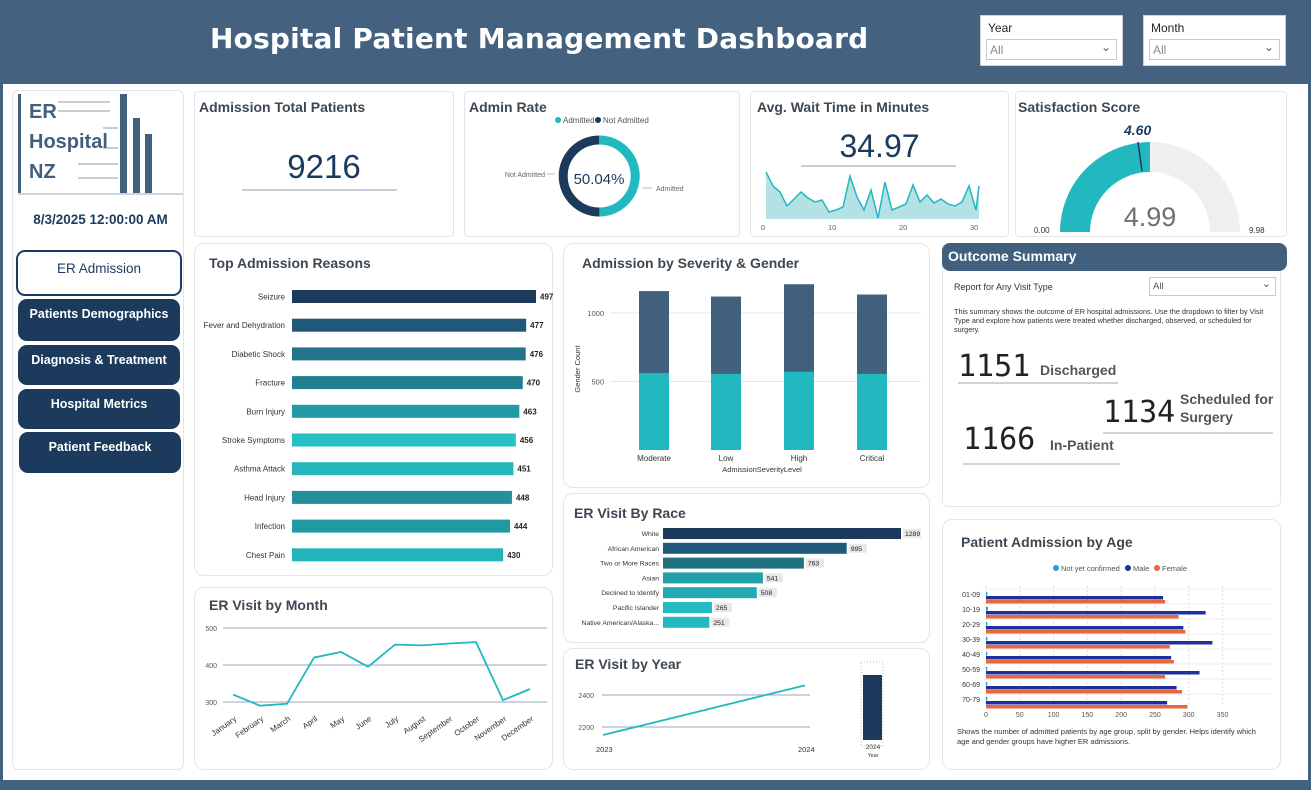 The height and width of the screenshot is (790, 1311). What do you see at coordinates (99, 273) in the screenshot?
I see `nav-er-admission: ER Admission` at bounding box center [99, 273].